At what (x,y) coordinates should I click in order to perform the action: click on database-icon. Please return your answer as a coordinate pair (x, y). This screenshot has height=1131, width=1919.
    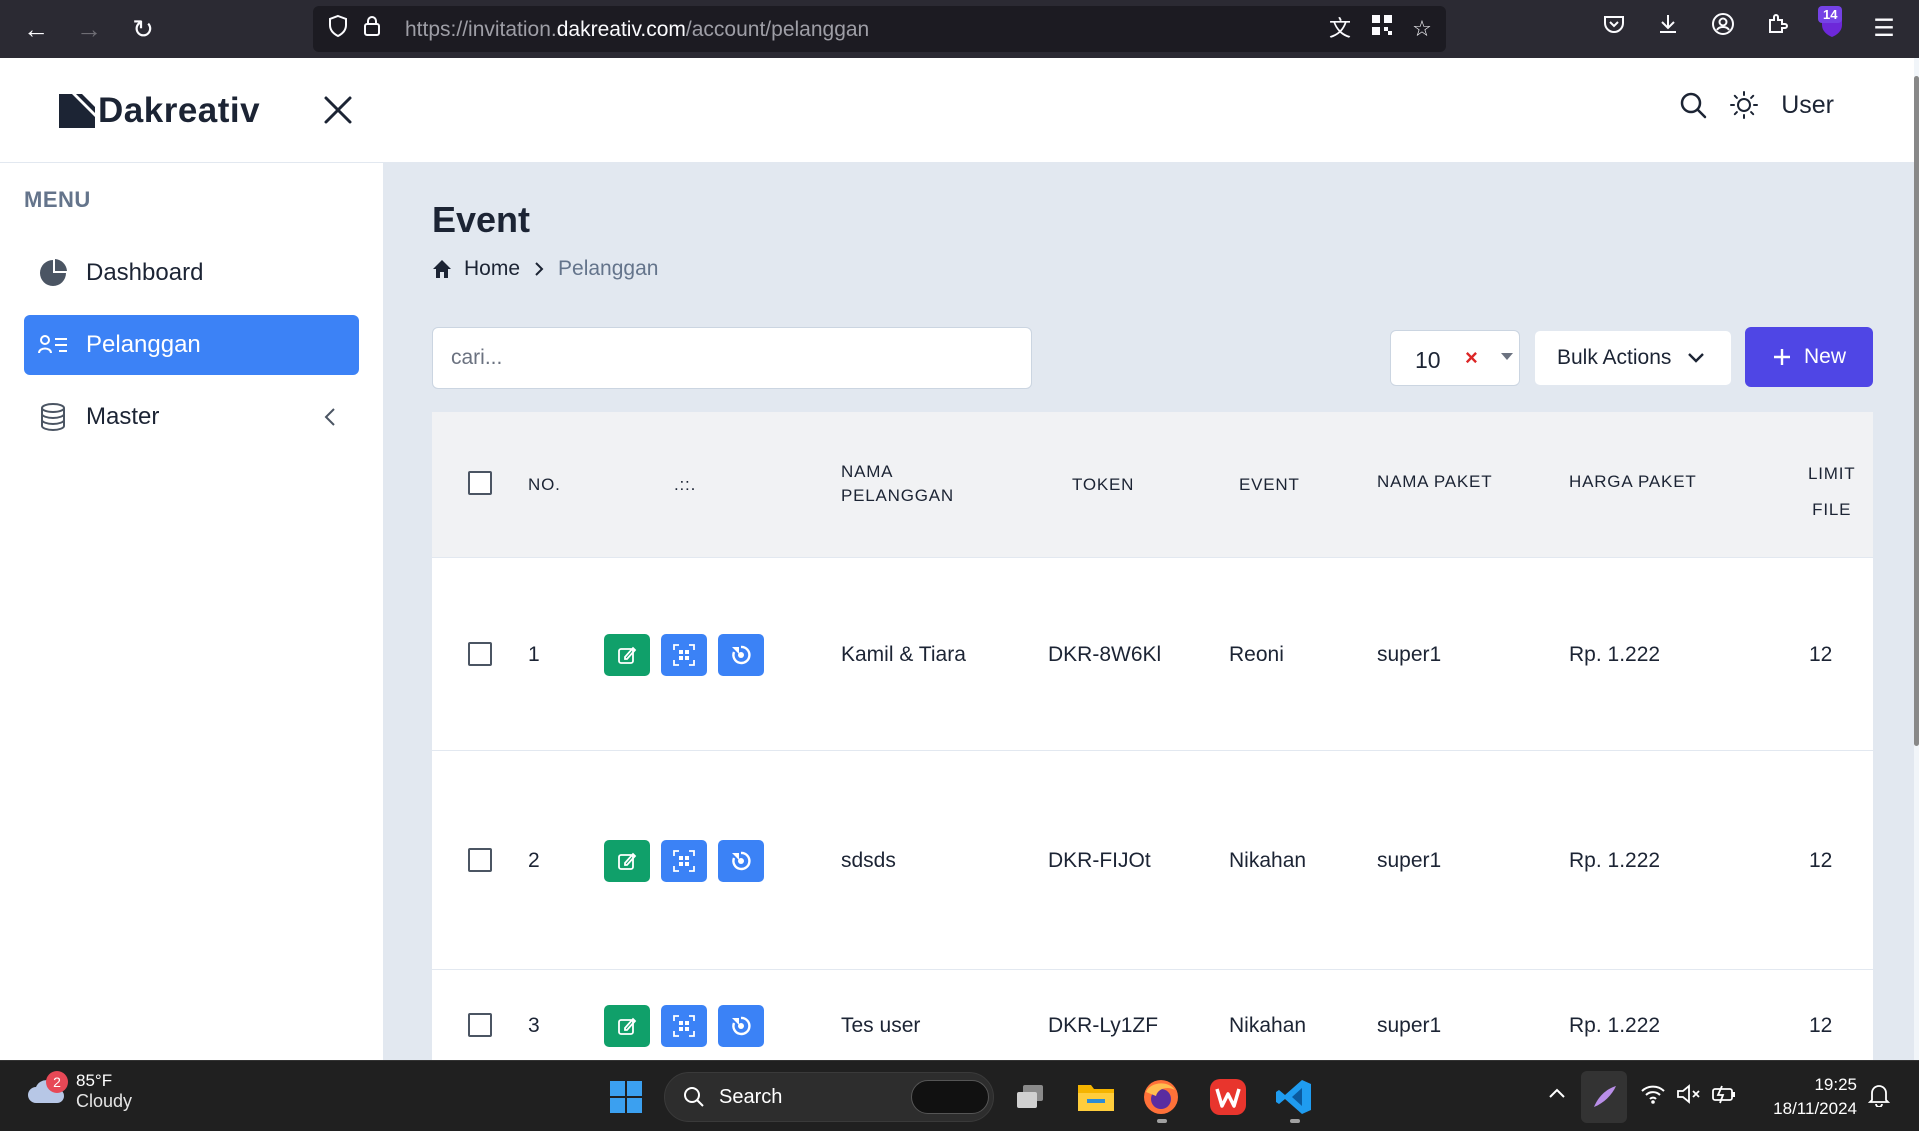
    Looking at the image, I should click on (53, 417).